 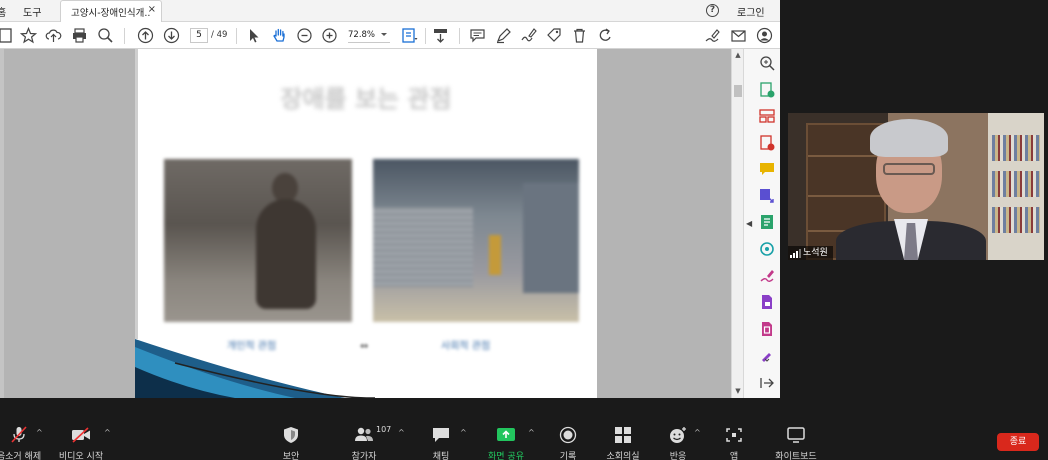 What do you see at coordinates (28, 35) in the screenshot?
I see `bookmark-star-icon` at bounding box center [28, 35].